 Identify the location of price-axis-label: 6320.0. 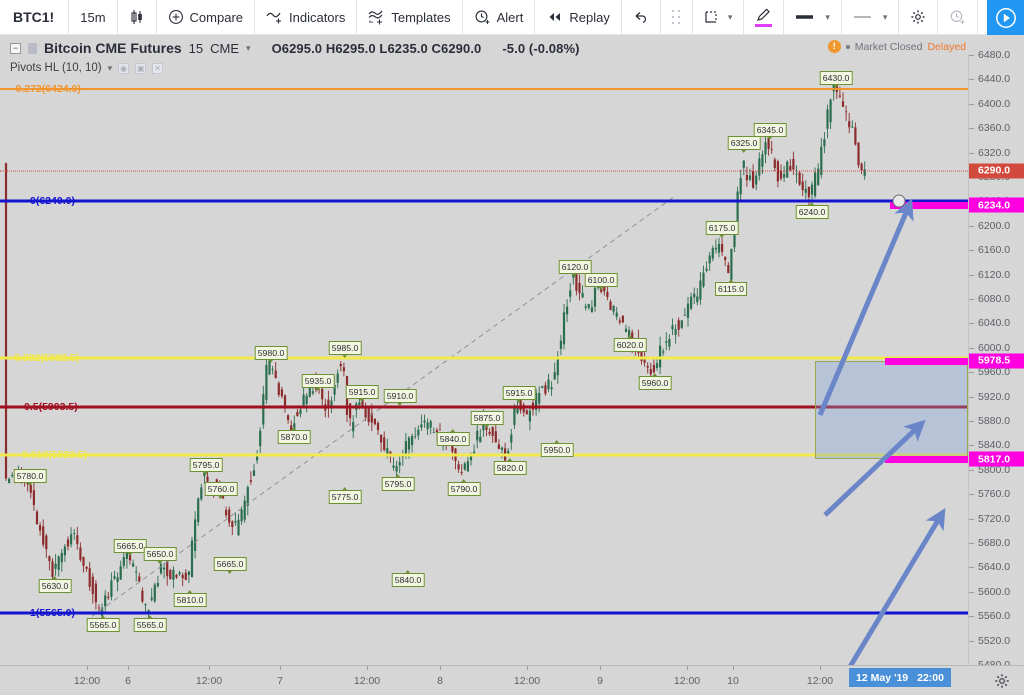
(994, 152).